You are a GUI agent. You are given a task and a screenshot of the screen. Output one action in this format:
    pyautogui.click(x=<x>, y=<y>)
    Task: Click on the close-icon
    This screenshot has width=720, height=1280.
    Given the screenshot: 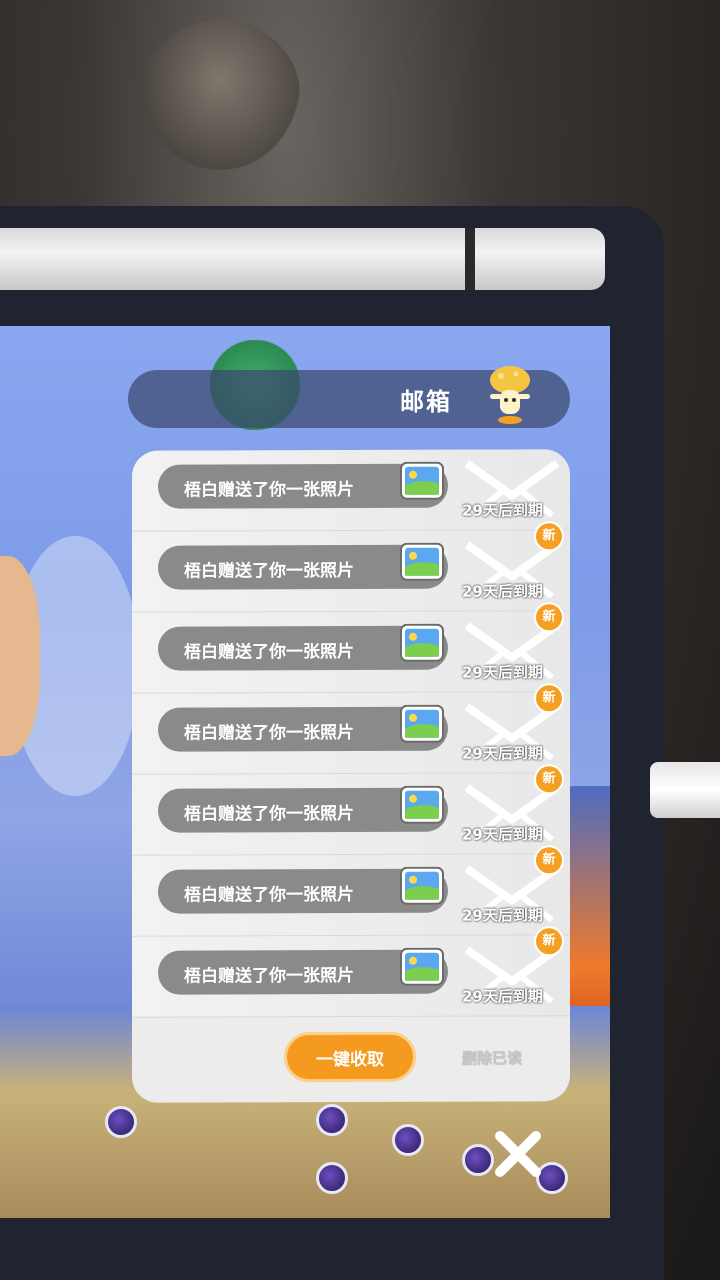 What is the action you would take?
    pyautogui.click(x=518, y=1154)
    